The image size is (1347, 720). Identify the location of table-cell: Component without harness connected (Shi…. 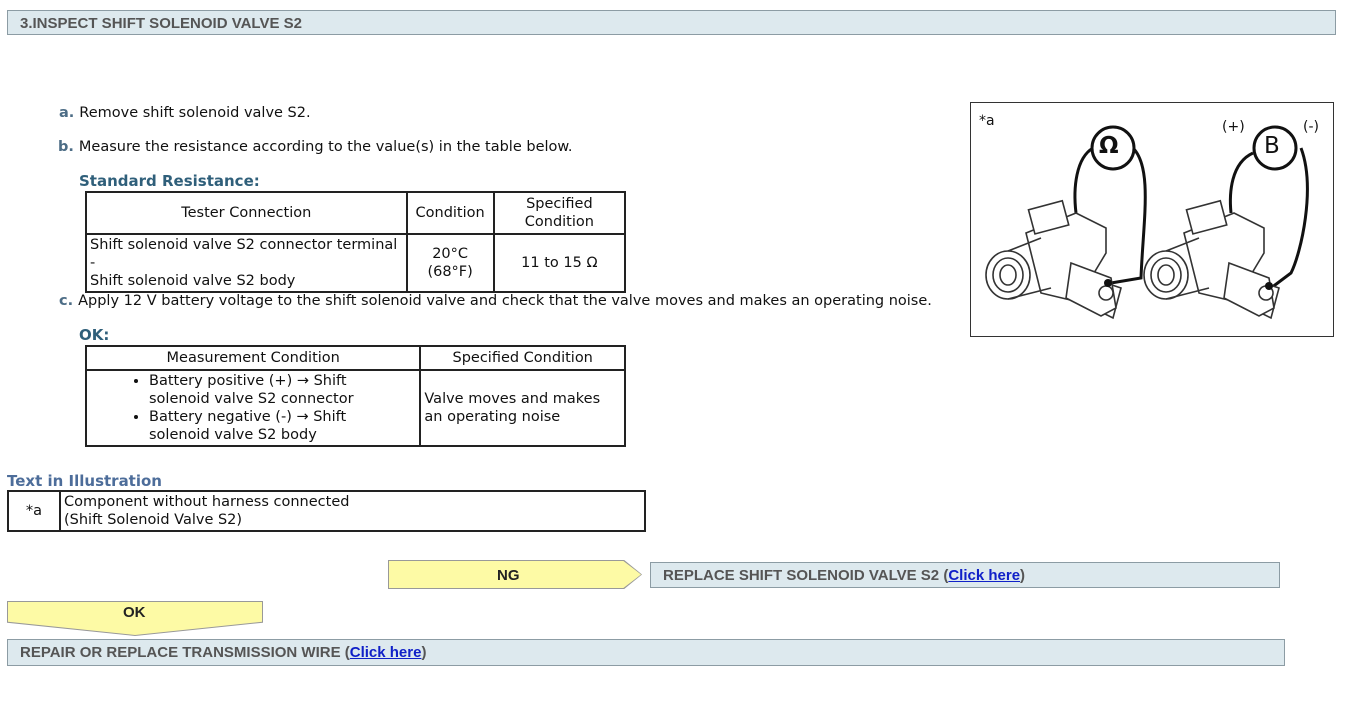
(352, 511).